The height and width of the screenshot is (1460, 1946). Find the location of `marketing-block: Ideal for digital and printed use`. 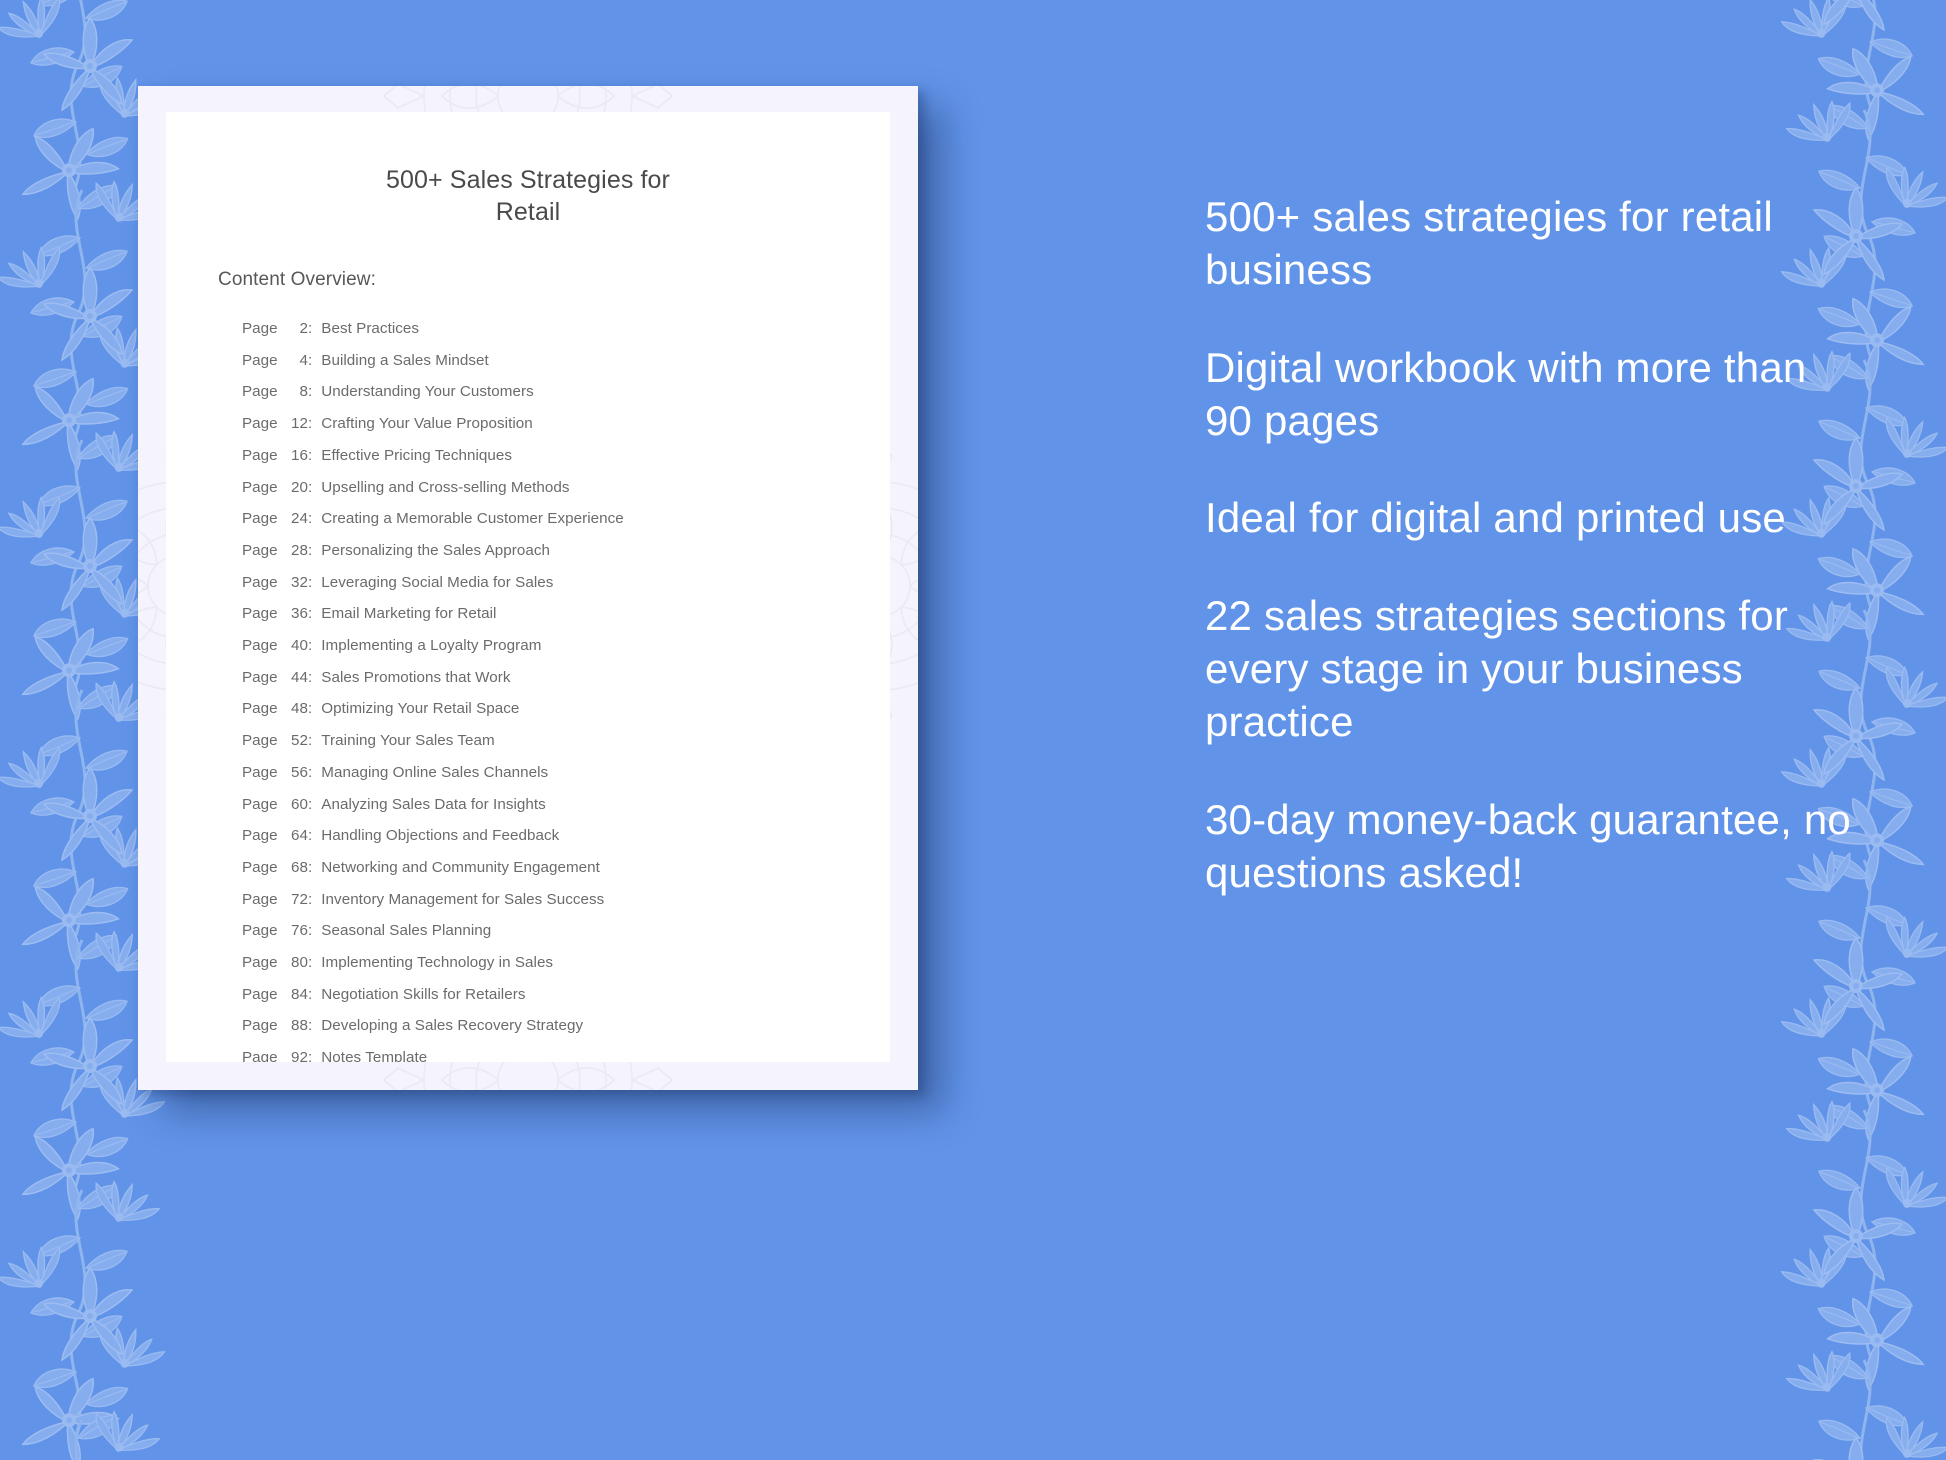

marketing-block: Ideal for digital and printed use is located at coordinates (1495, 518).